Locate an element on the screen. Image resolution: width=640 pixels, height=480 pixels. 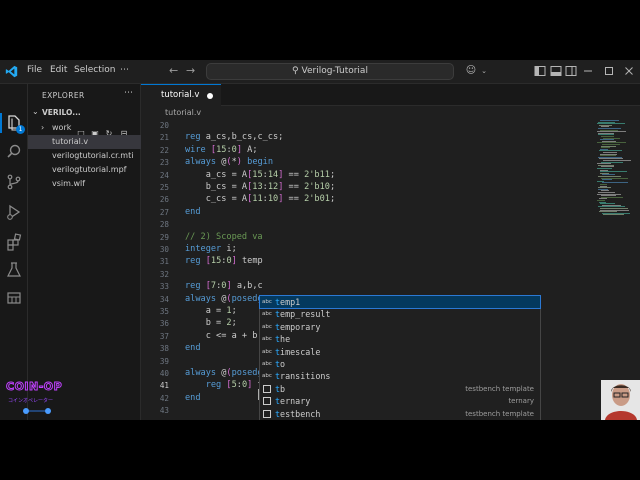
explorer-item-wlf: vsim.wlf is located at coordinates (84, 184).